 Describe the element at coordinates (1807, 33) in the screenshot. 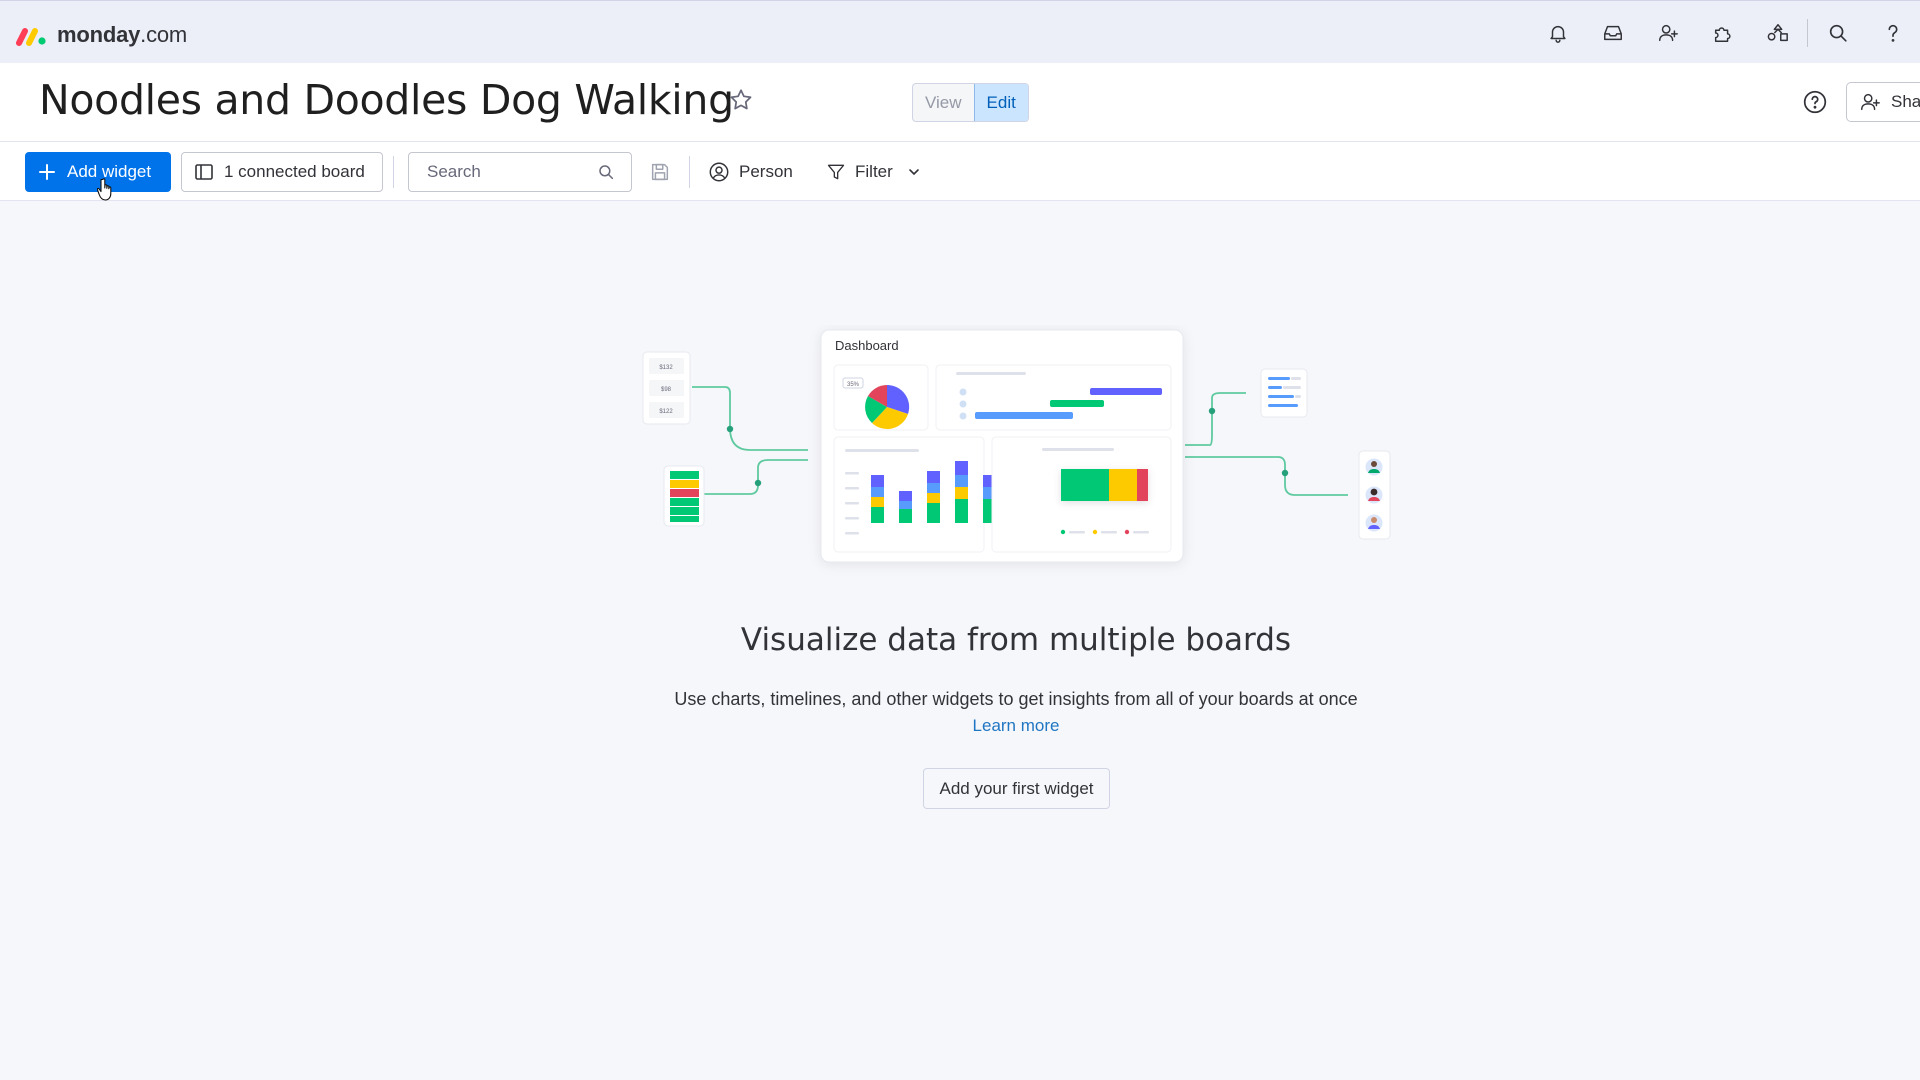

I see `top-divider` at that location.